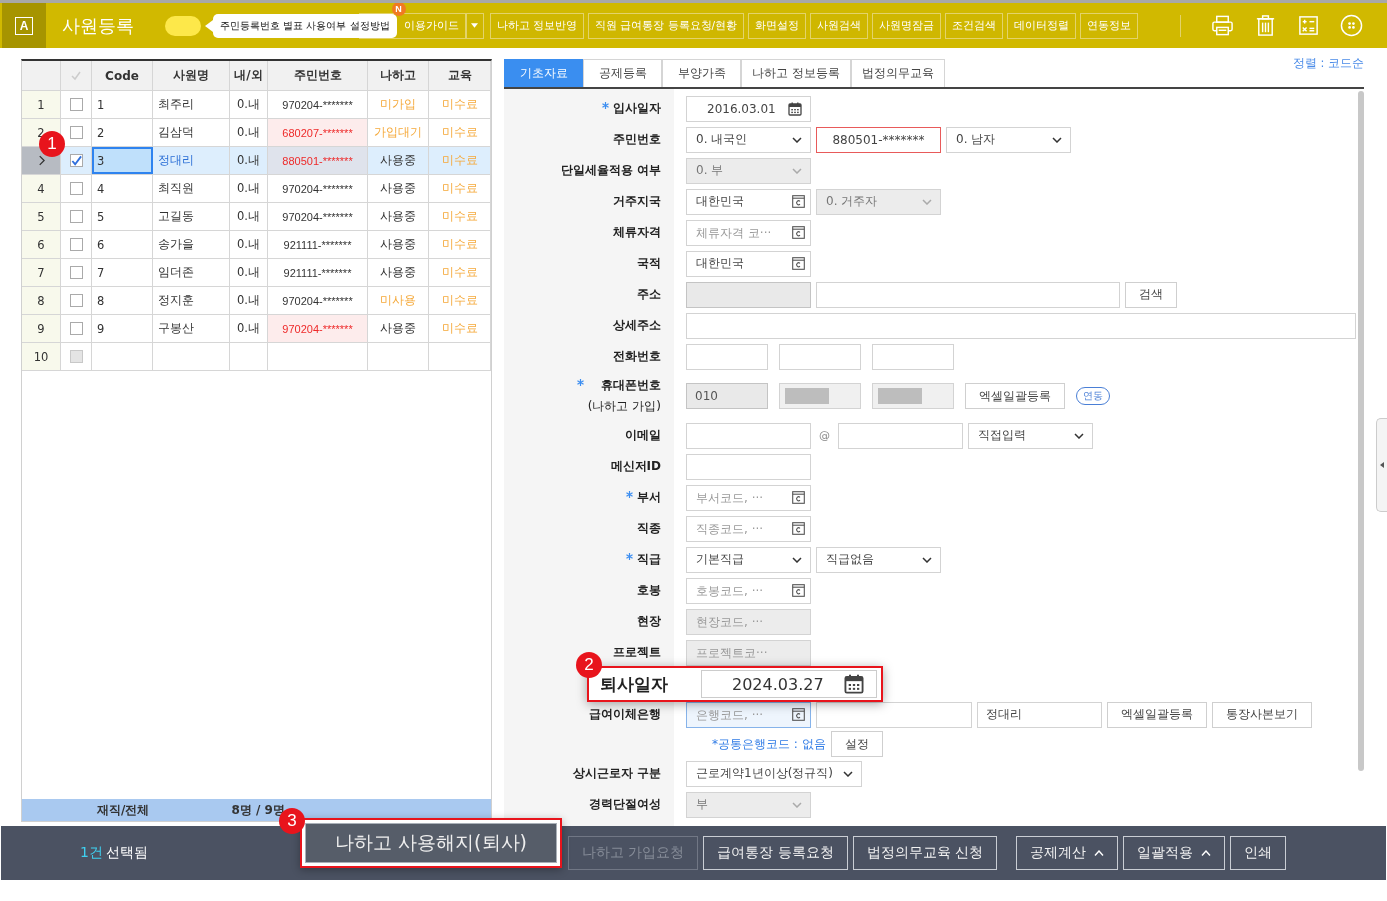 This screenshot has width=1387, height=901. Describe the element at coordinates (256, 245) in the screenshot. I see `table-row: 6 6 송가을 0.내 921111-******* 사용중 미수료` at that location.